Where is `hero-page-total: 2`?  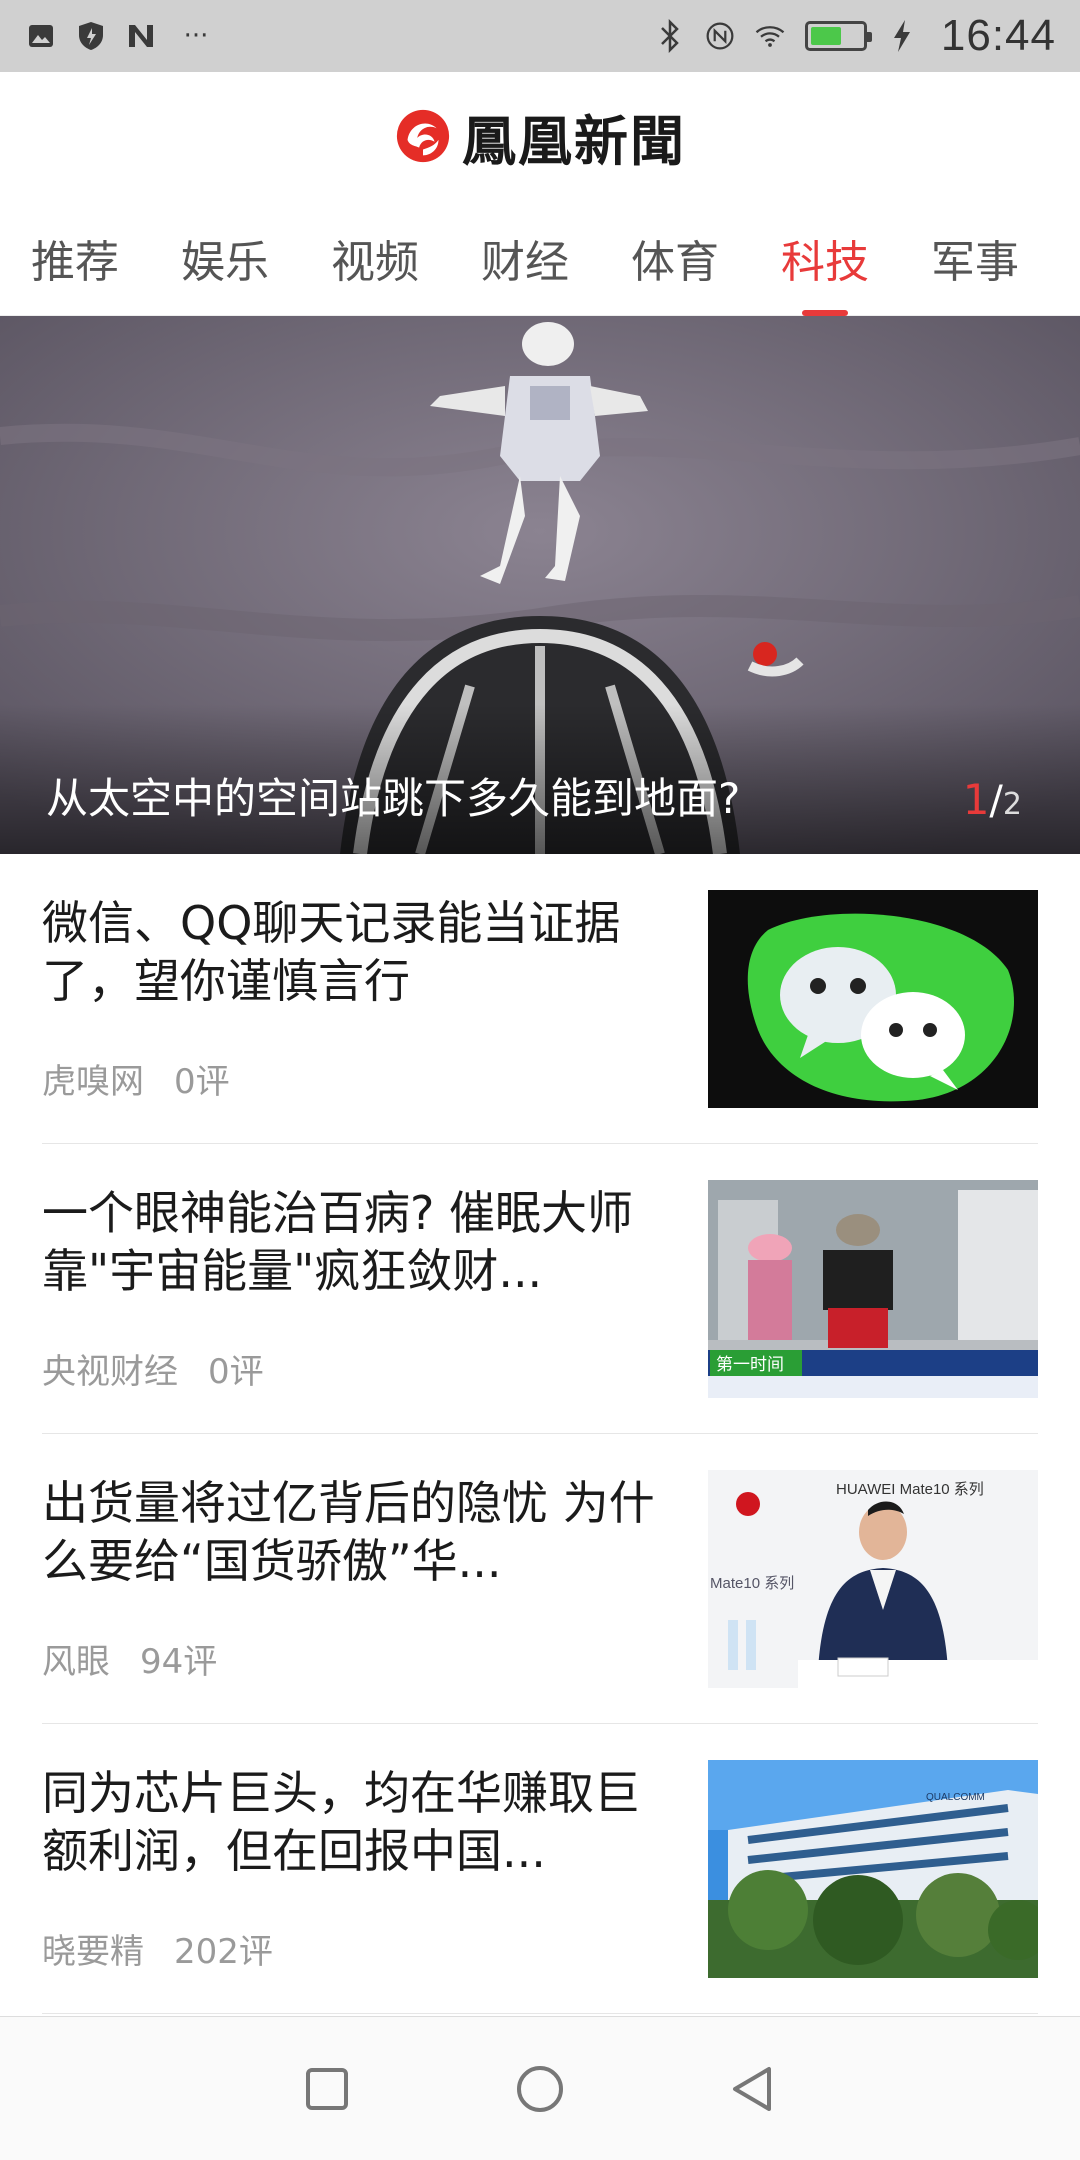
hero-page-total: 2 is located at coordinates (1012, 804).